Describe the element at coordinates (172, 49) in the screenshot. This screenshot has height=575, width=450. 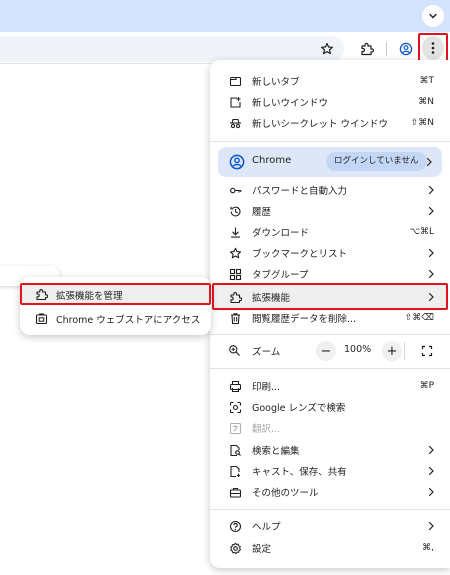
I see `address-bar` at that location.